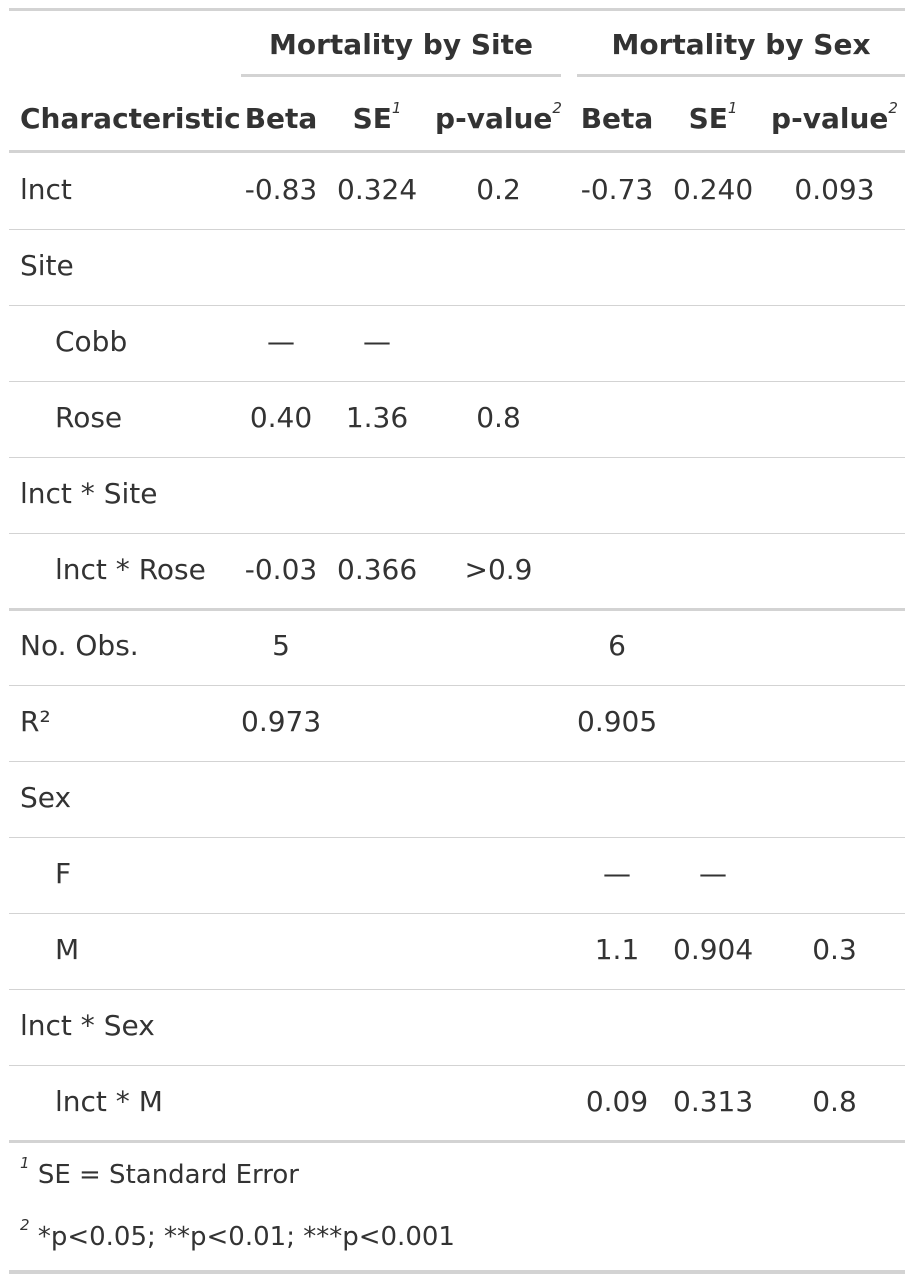  What do you see at coordinates (246, 1237) in the screenshot?
I see `footnote-text: *p<0.05; **p<0.01; ***p<0.001` at bounding box center [246, 1237].